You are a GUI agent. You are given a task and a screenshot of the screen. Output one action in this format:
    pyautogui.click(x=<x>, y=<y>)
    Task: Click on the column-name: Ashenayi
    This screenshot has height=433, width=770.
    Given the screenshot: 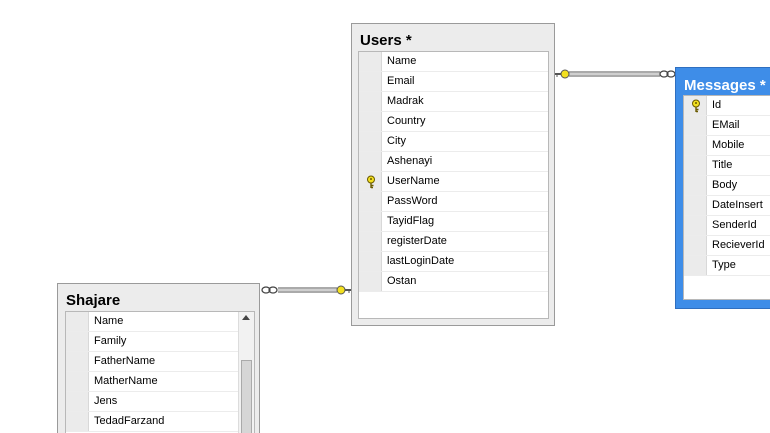 What is the action you would take?
    pyautogui.click(x=410, y=161)
    